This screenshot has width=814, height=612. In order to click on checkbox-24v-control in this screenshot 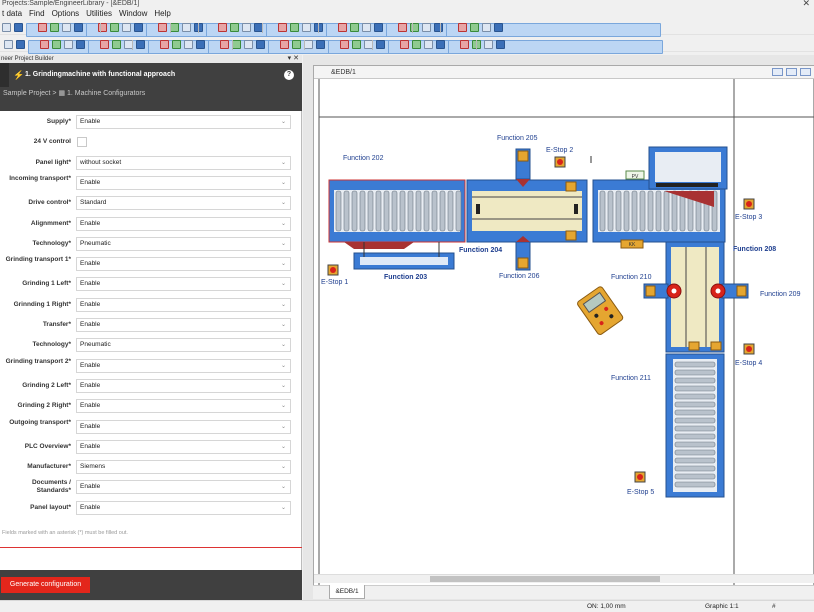, I will do `click(82, 142)`.